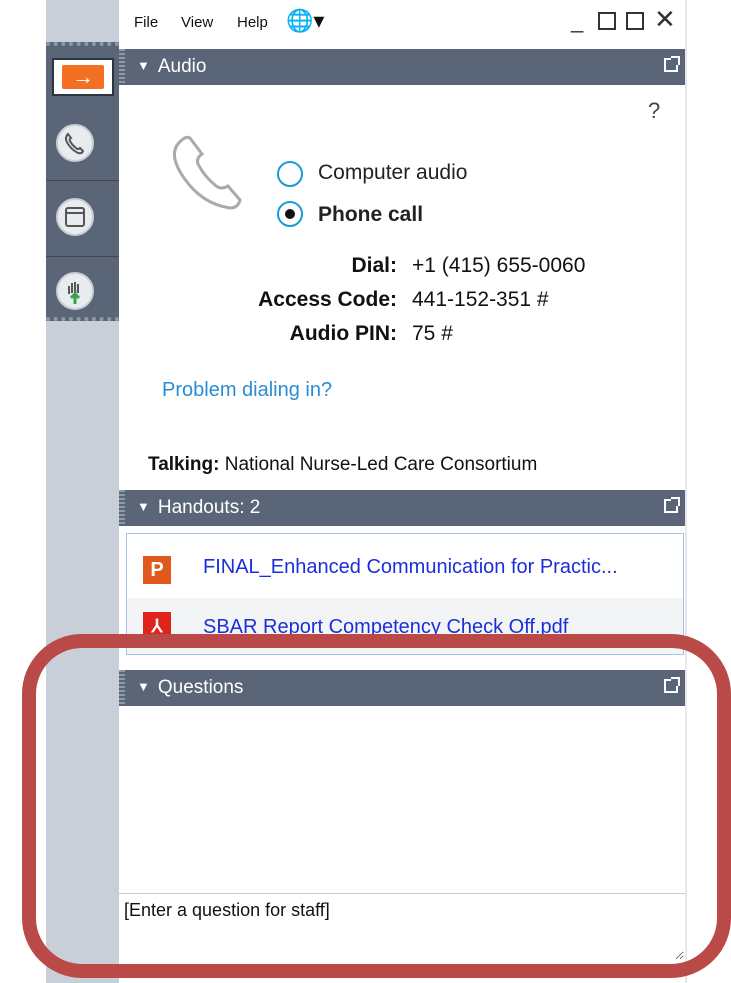 Image resolution: width=731 pixels, height=983 pixels. I want to click on audio-title-text: Audio, so click(182, 66).